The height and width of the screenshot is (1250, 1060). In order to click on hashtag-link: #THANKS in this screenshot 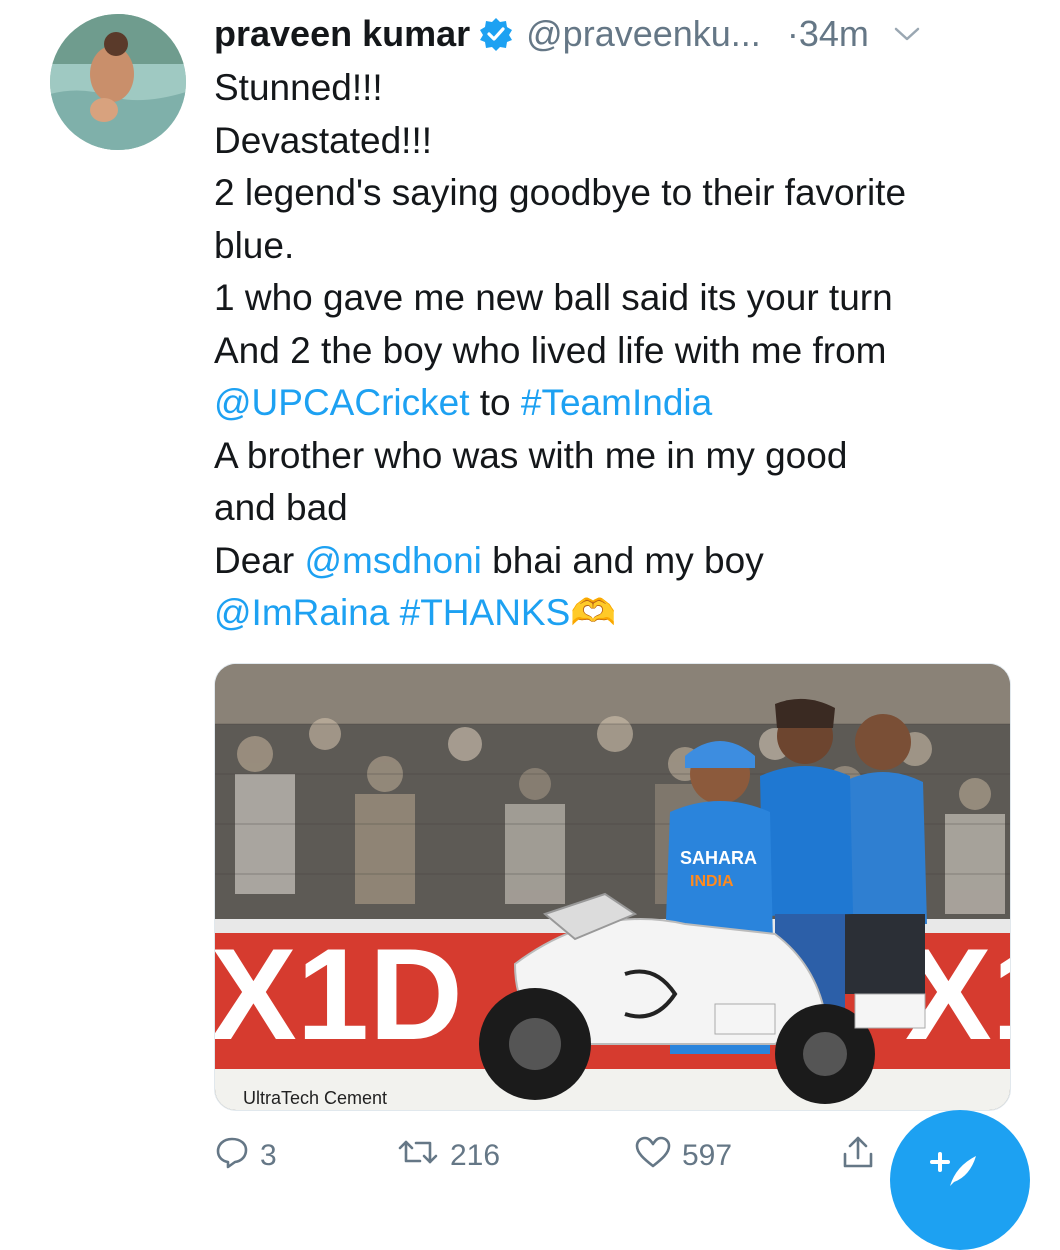, I will do `click(485, 612)`.